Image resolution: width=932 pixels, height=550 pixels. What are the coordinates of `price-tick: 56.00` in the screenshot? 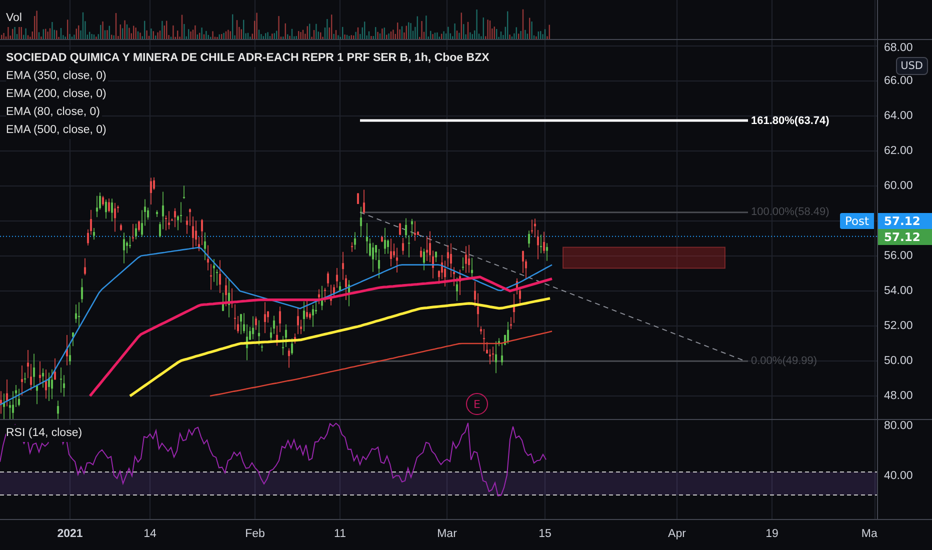 It's located at (898, 256).